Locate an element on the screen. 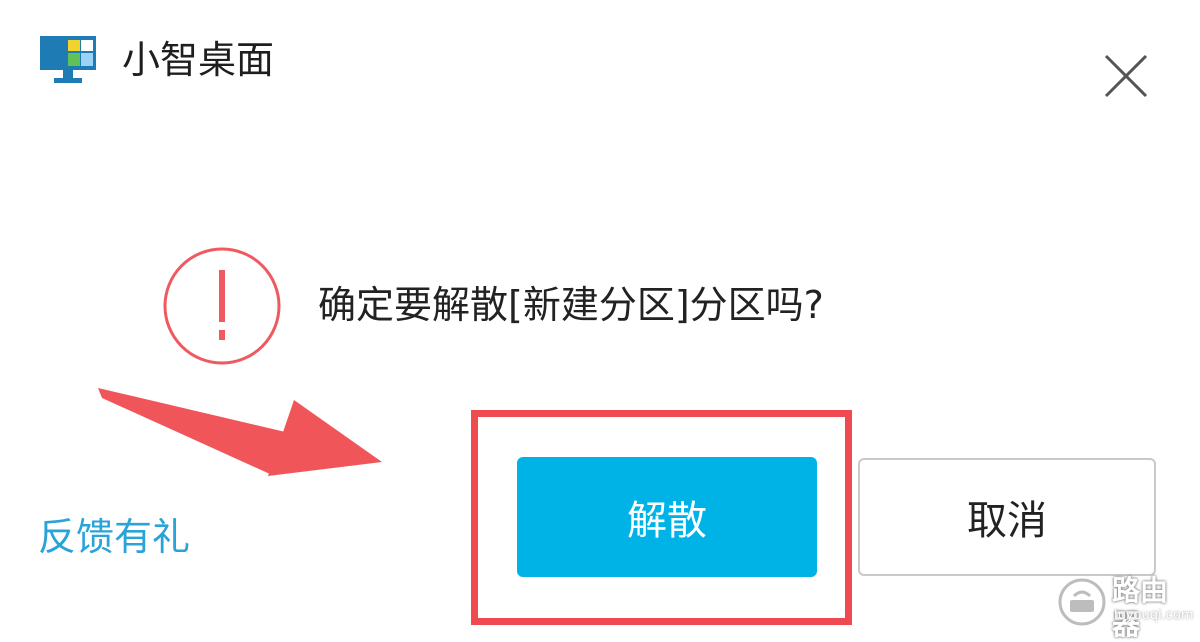  watermark: 路由器 luyouqi.com is located at coordinates (1126, 607).